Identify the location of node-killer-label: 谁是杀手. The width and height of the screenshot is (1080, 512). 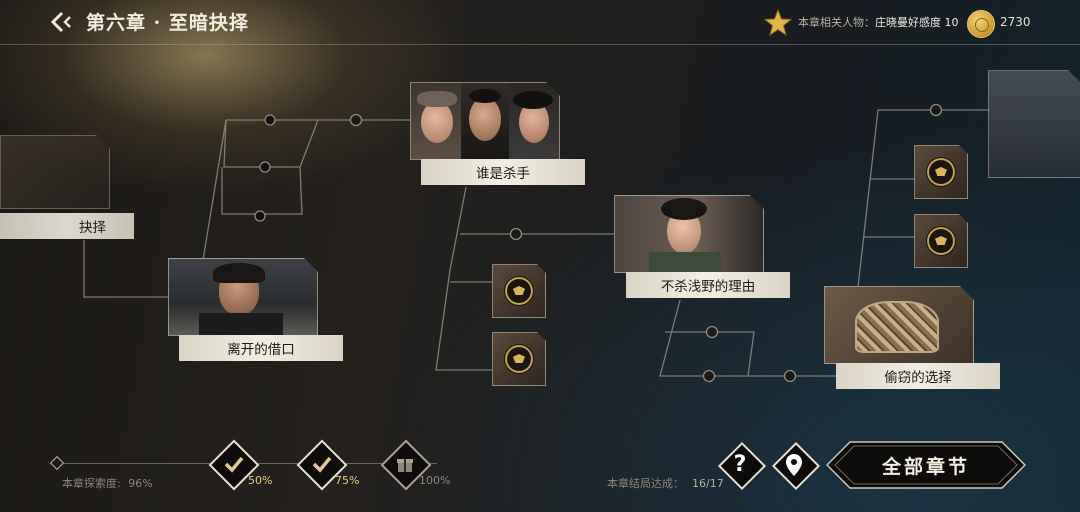
(503, 172).